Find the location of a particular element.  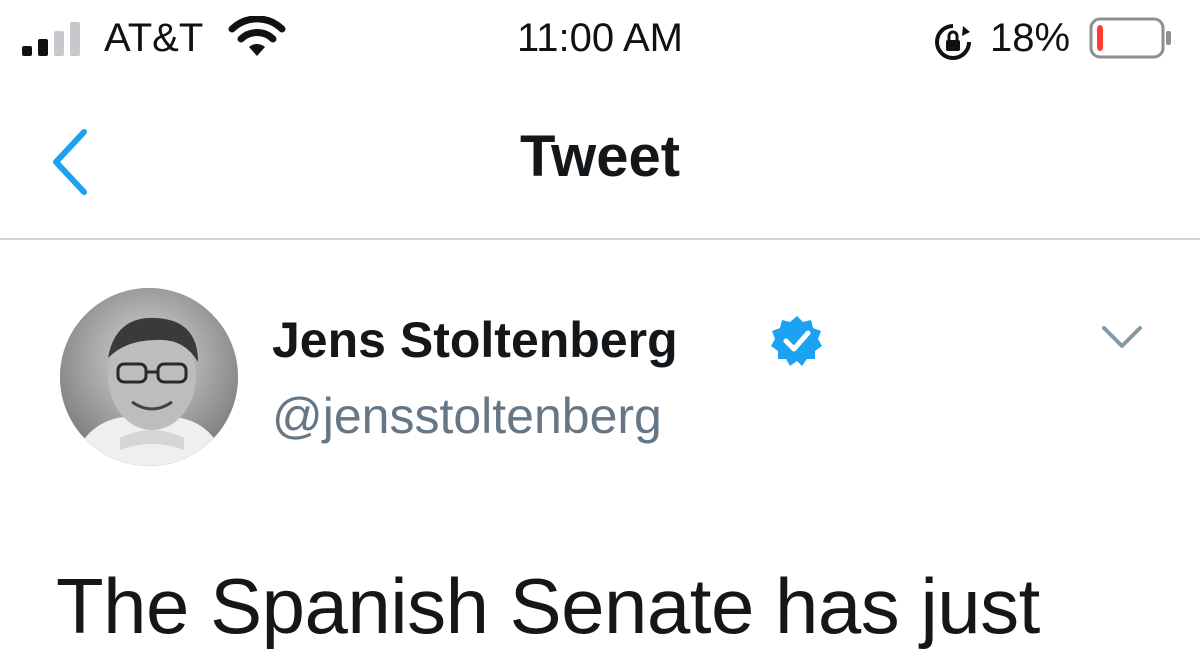

page-title: Tweet is located at coordinates (600, 156).